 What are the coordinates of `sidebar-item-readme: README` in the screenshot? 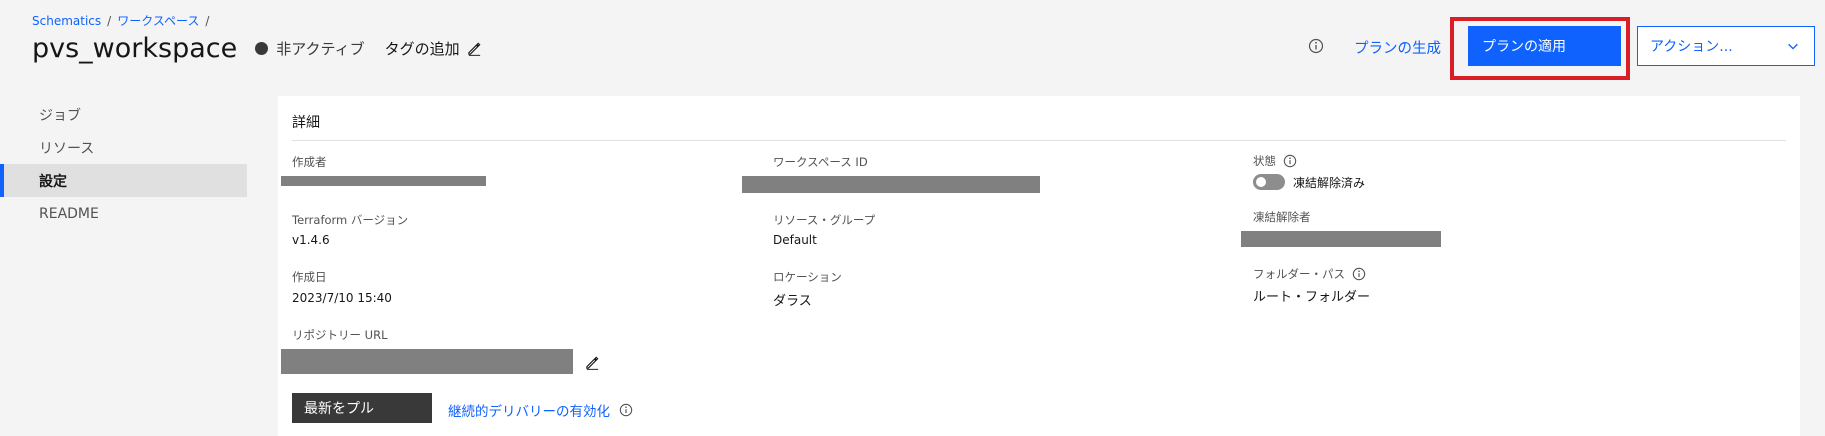 It's located at (123, 213).